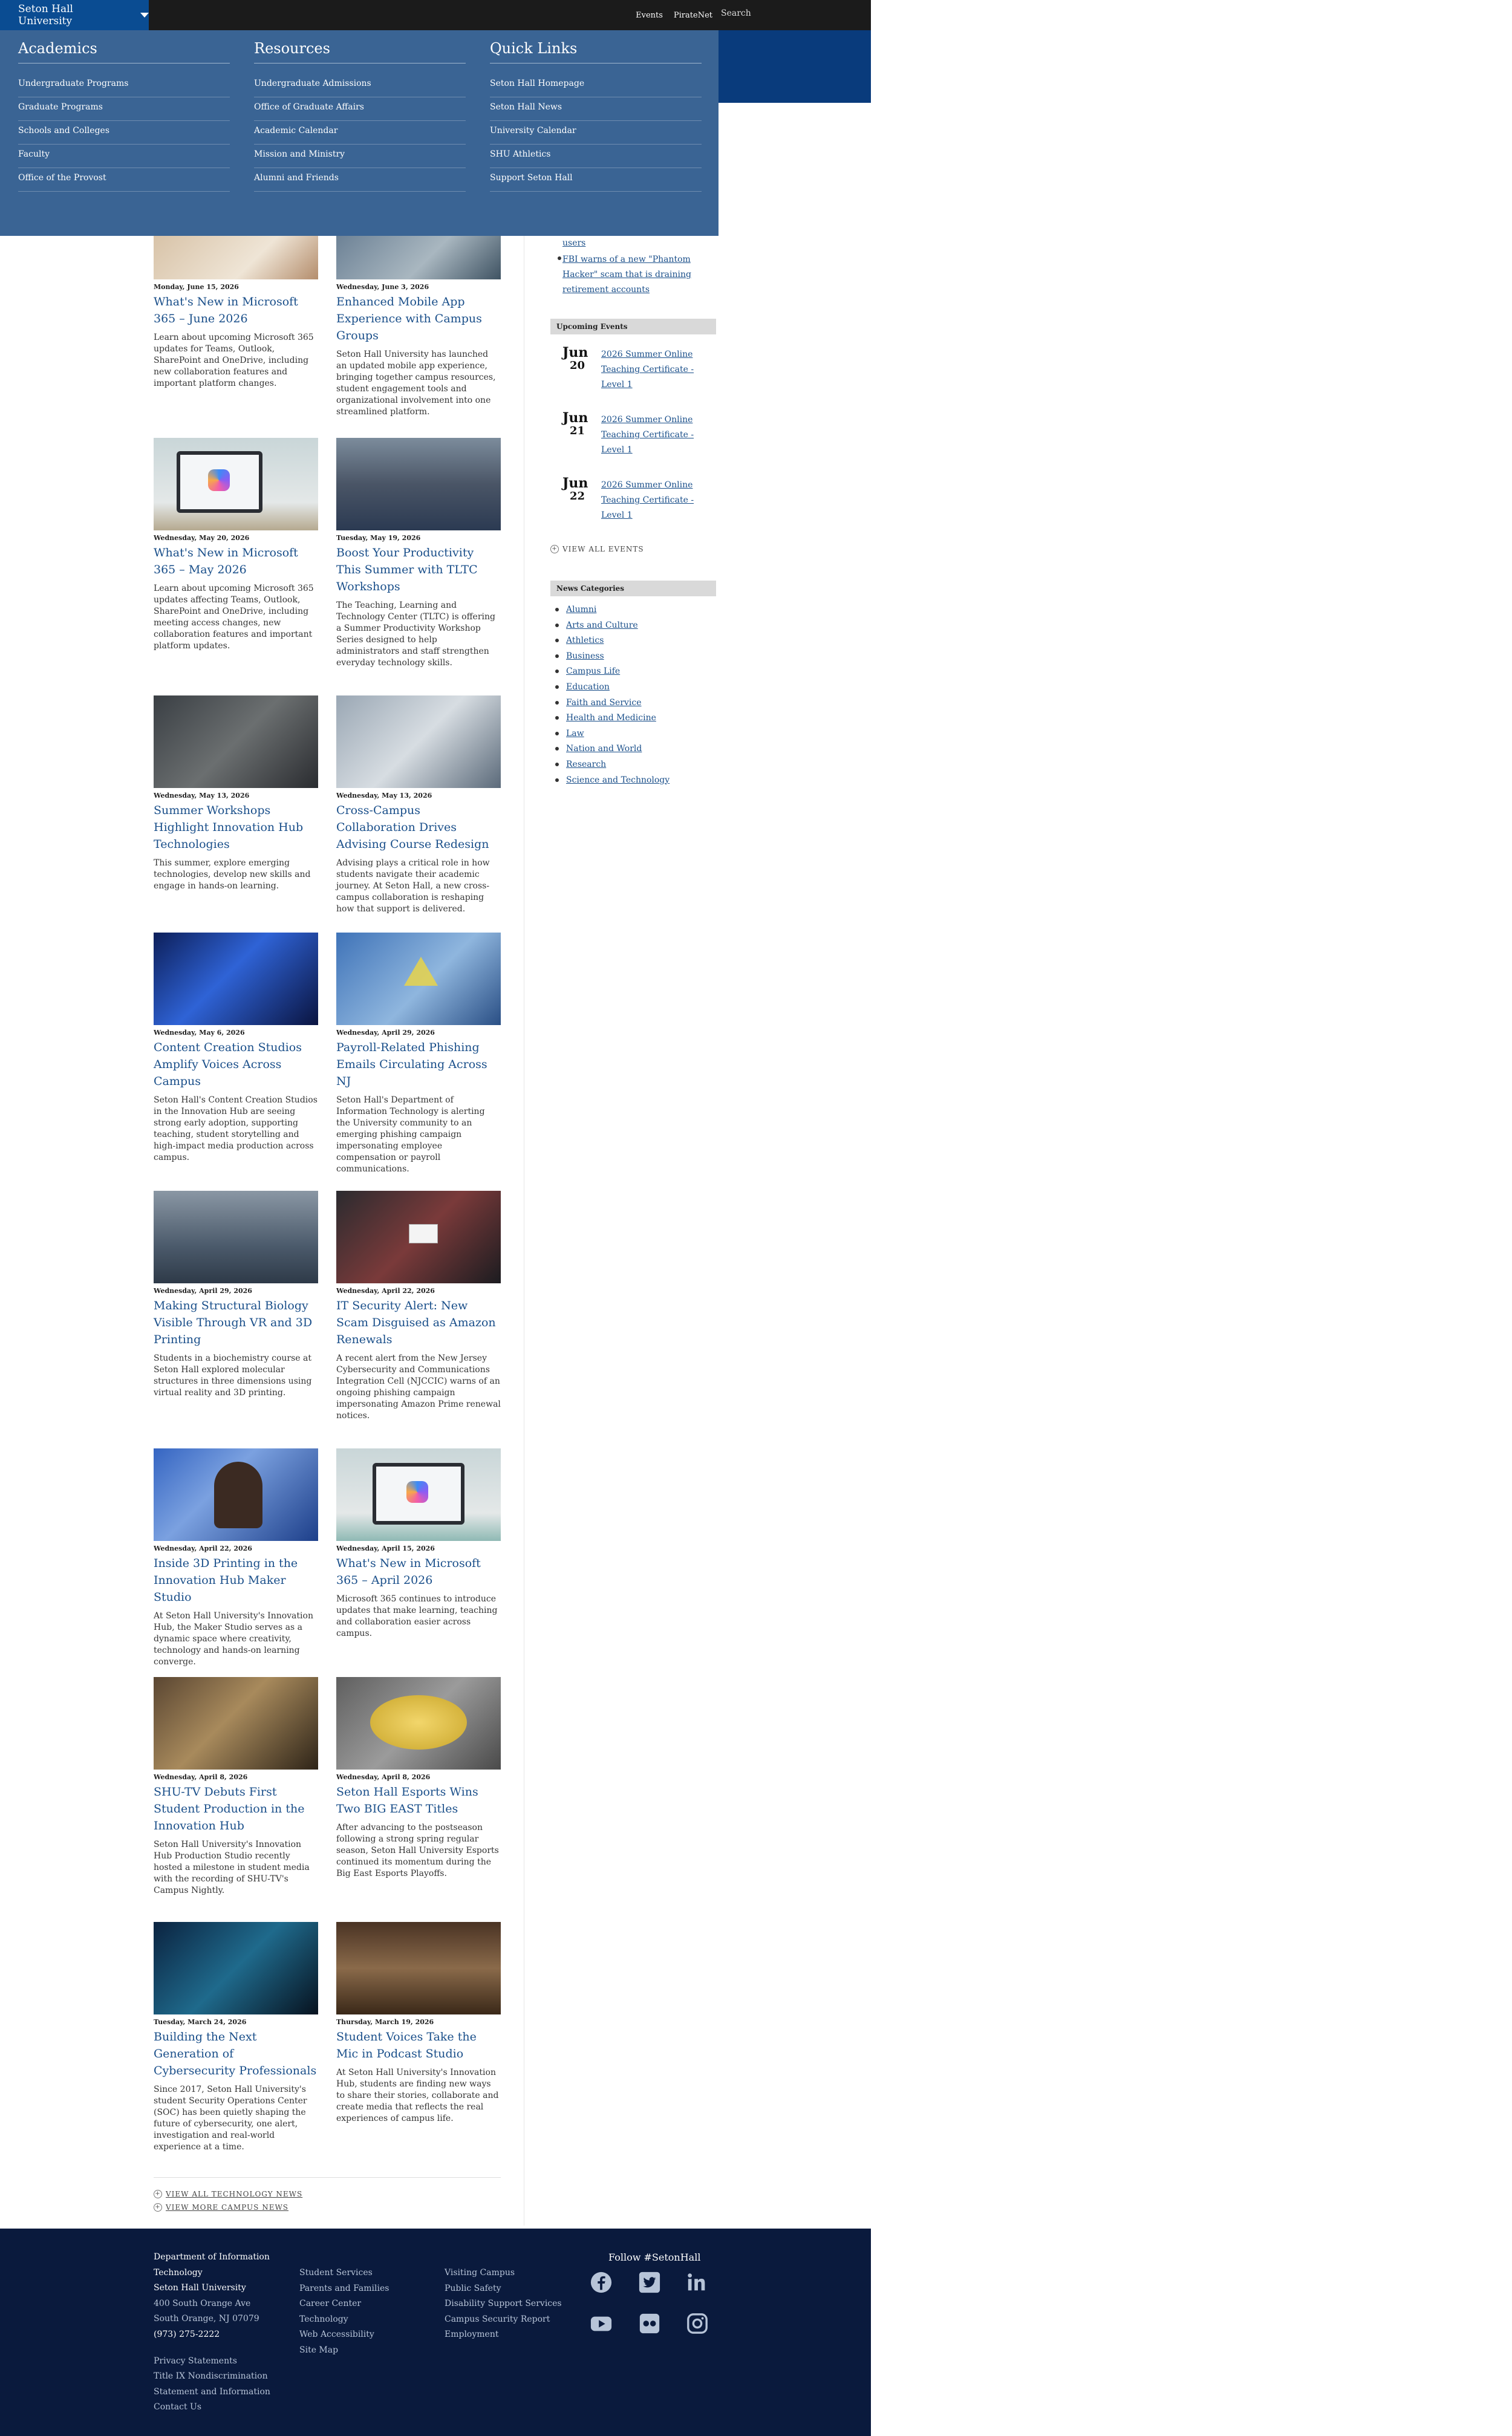  I want to click on article-date: Tuesday, March 24, 2026, so click(200, 2022).